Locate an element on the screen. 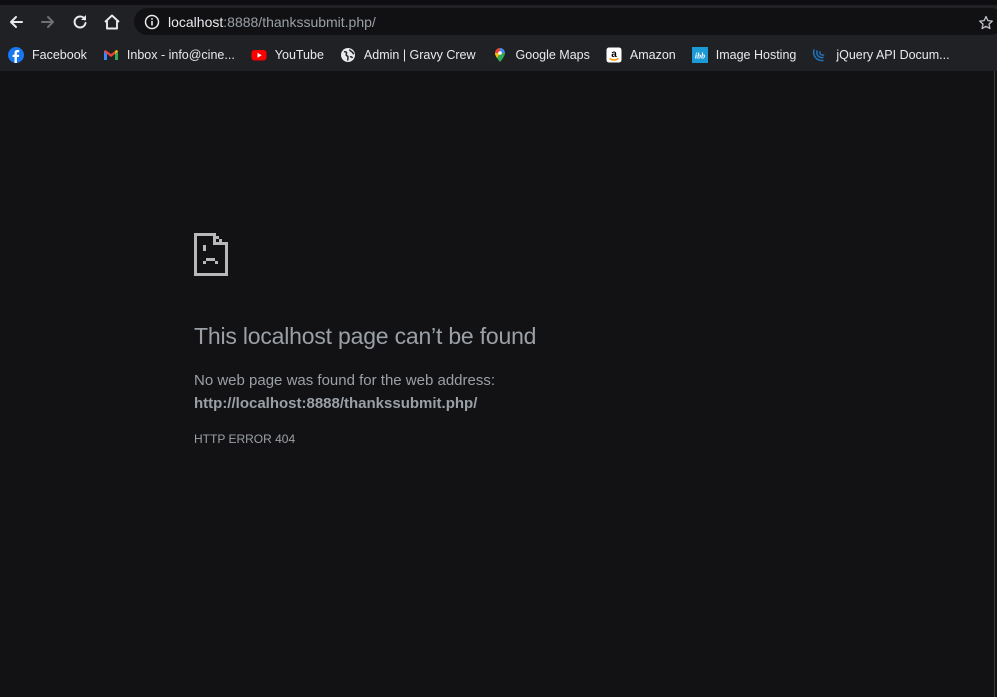 The image size is (997, 697). error-code: HTTP ERROR 404 is located at coordinates (245, 439).